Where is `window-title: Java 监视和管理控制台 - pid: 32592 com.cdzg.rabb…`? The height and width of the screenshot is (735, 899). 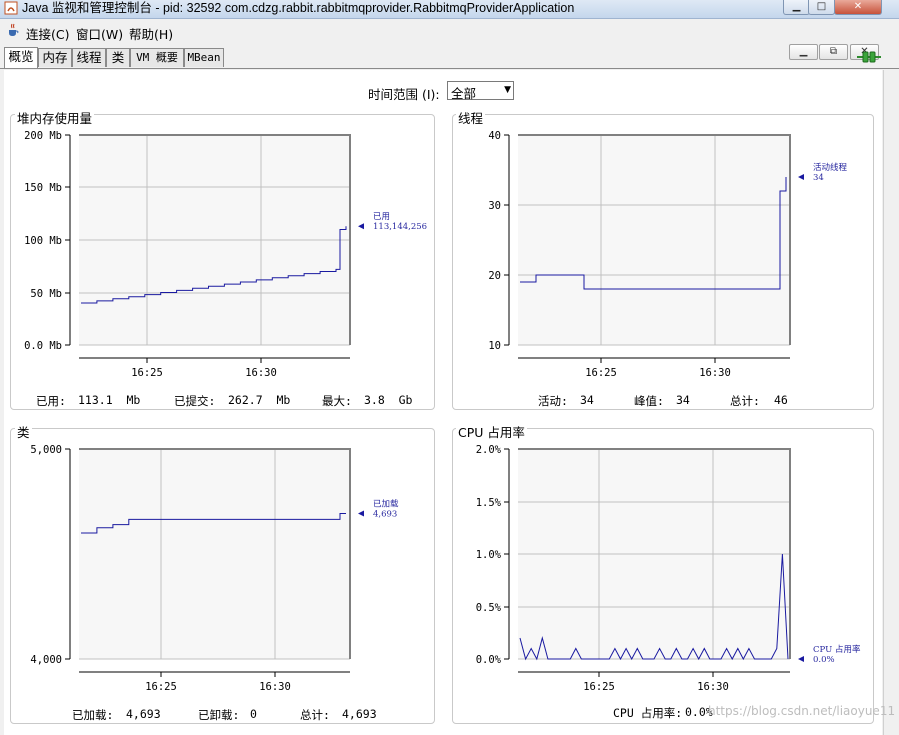
window-title: Java 监视和管理控制台 - pid: 32592 com.cdzg.rabb… is located at coordinates (298, 8).